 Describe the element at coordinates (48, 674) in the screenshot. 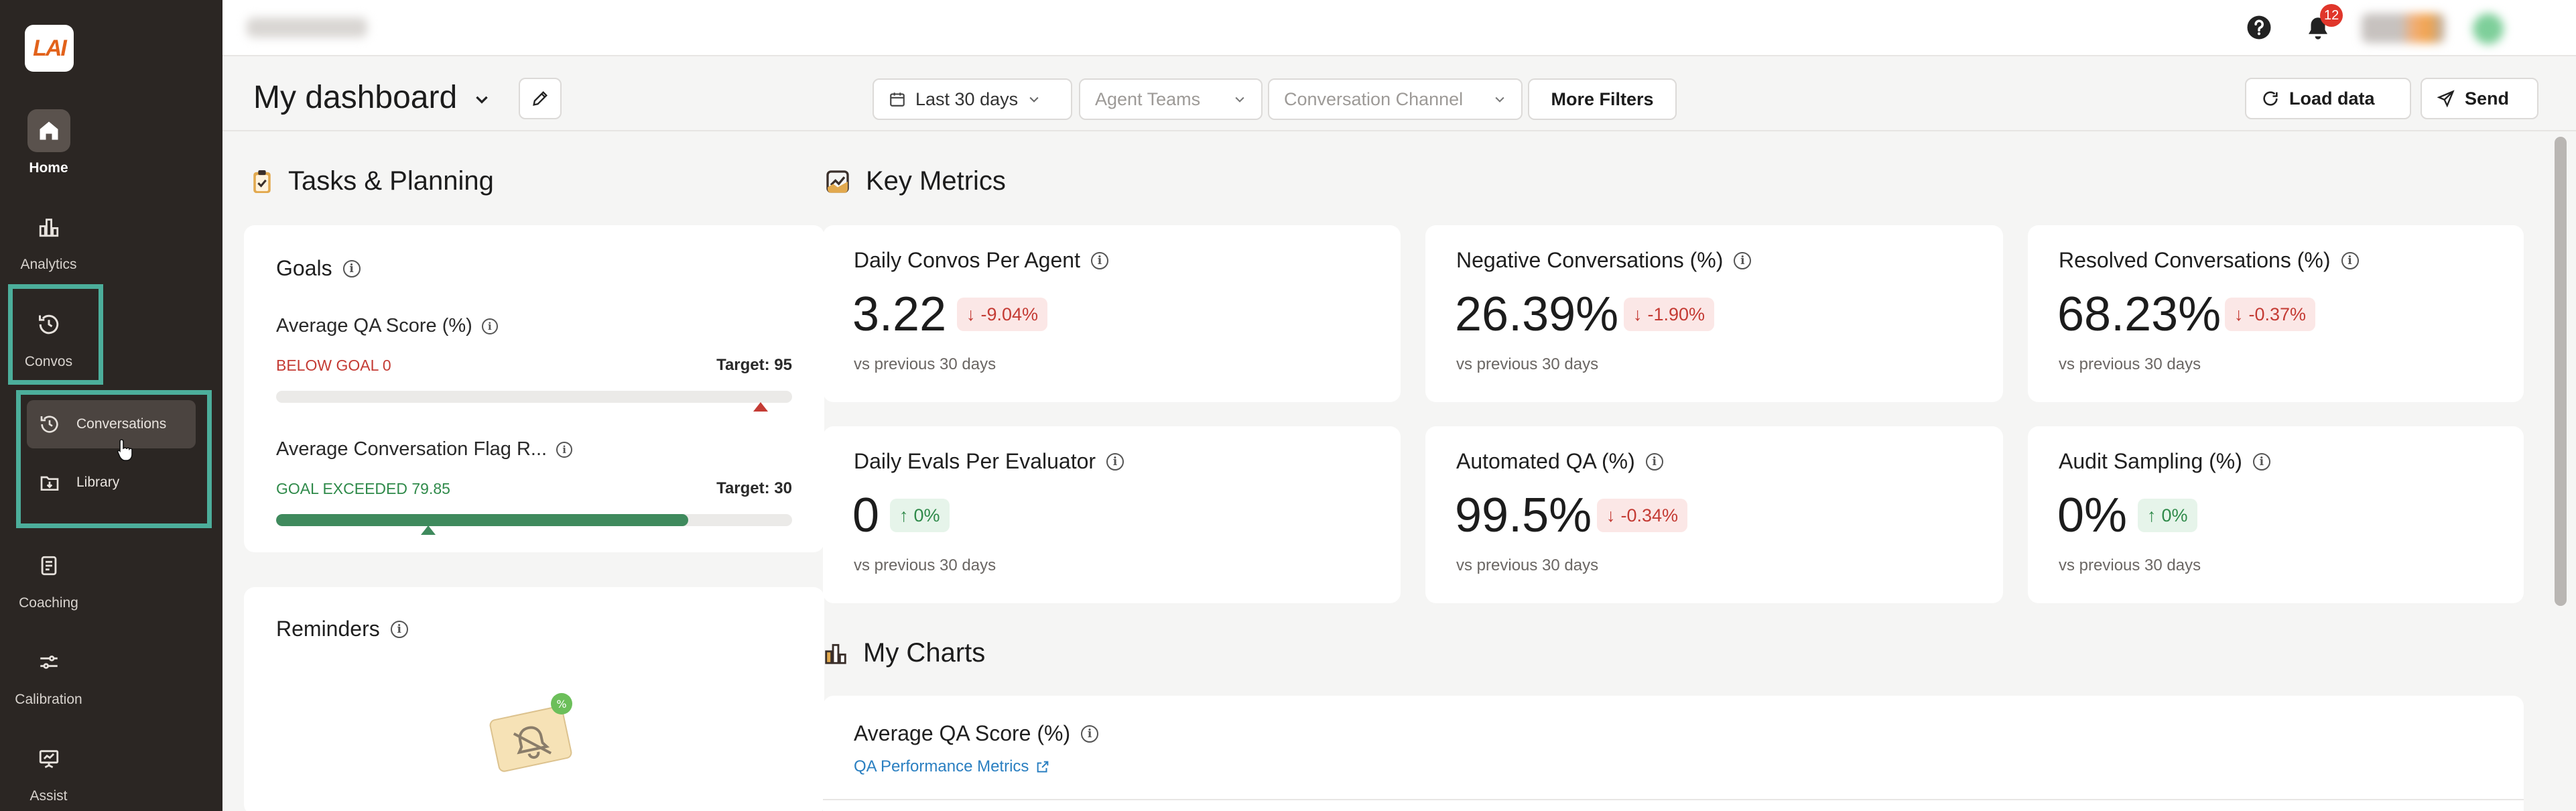

I see `nav-calibration: Calibration` at that location.